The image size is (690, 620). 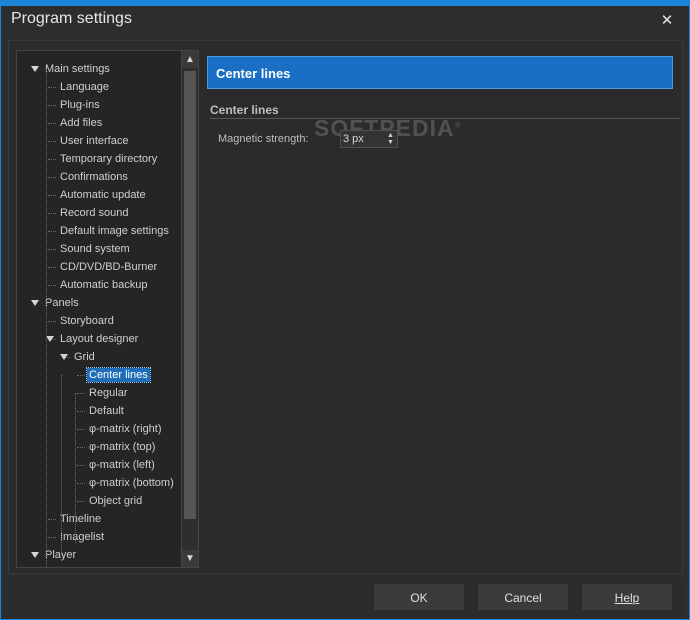 What do you see at coordinates (667, 20) in the screenshot?
I see `close-icon: ✕` at bounding box center [667, 20].